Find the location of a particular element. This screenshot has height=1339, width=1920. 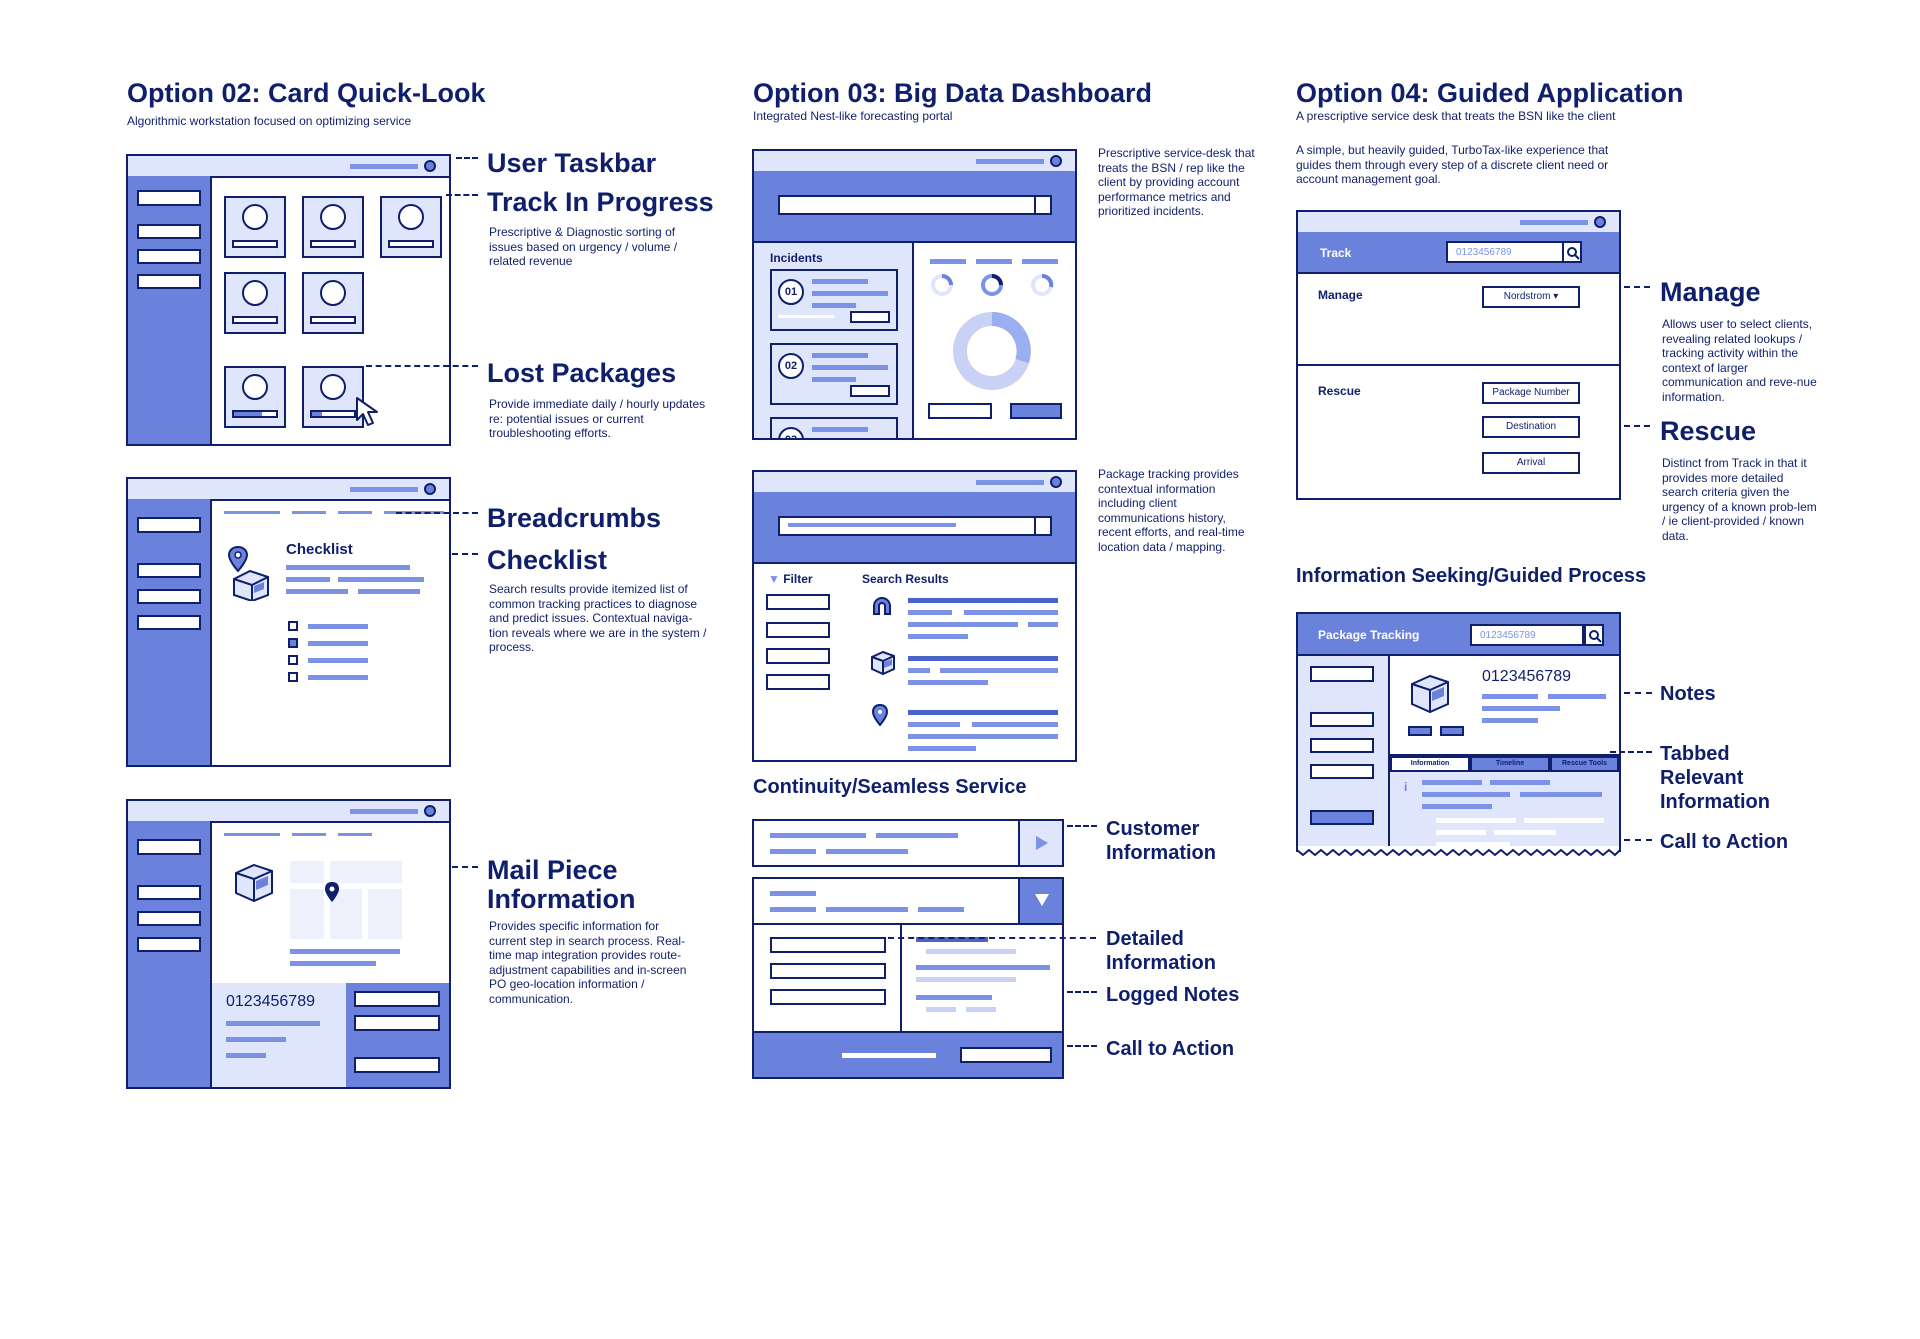

expand-button is located at coordinates (1040, 843).